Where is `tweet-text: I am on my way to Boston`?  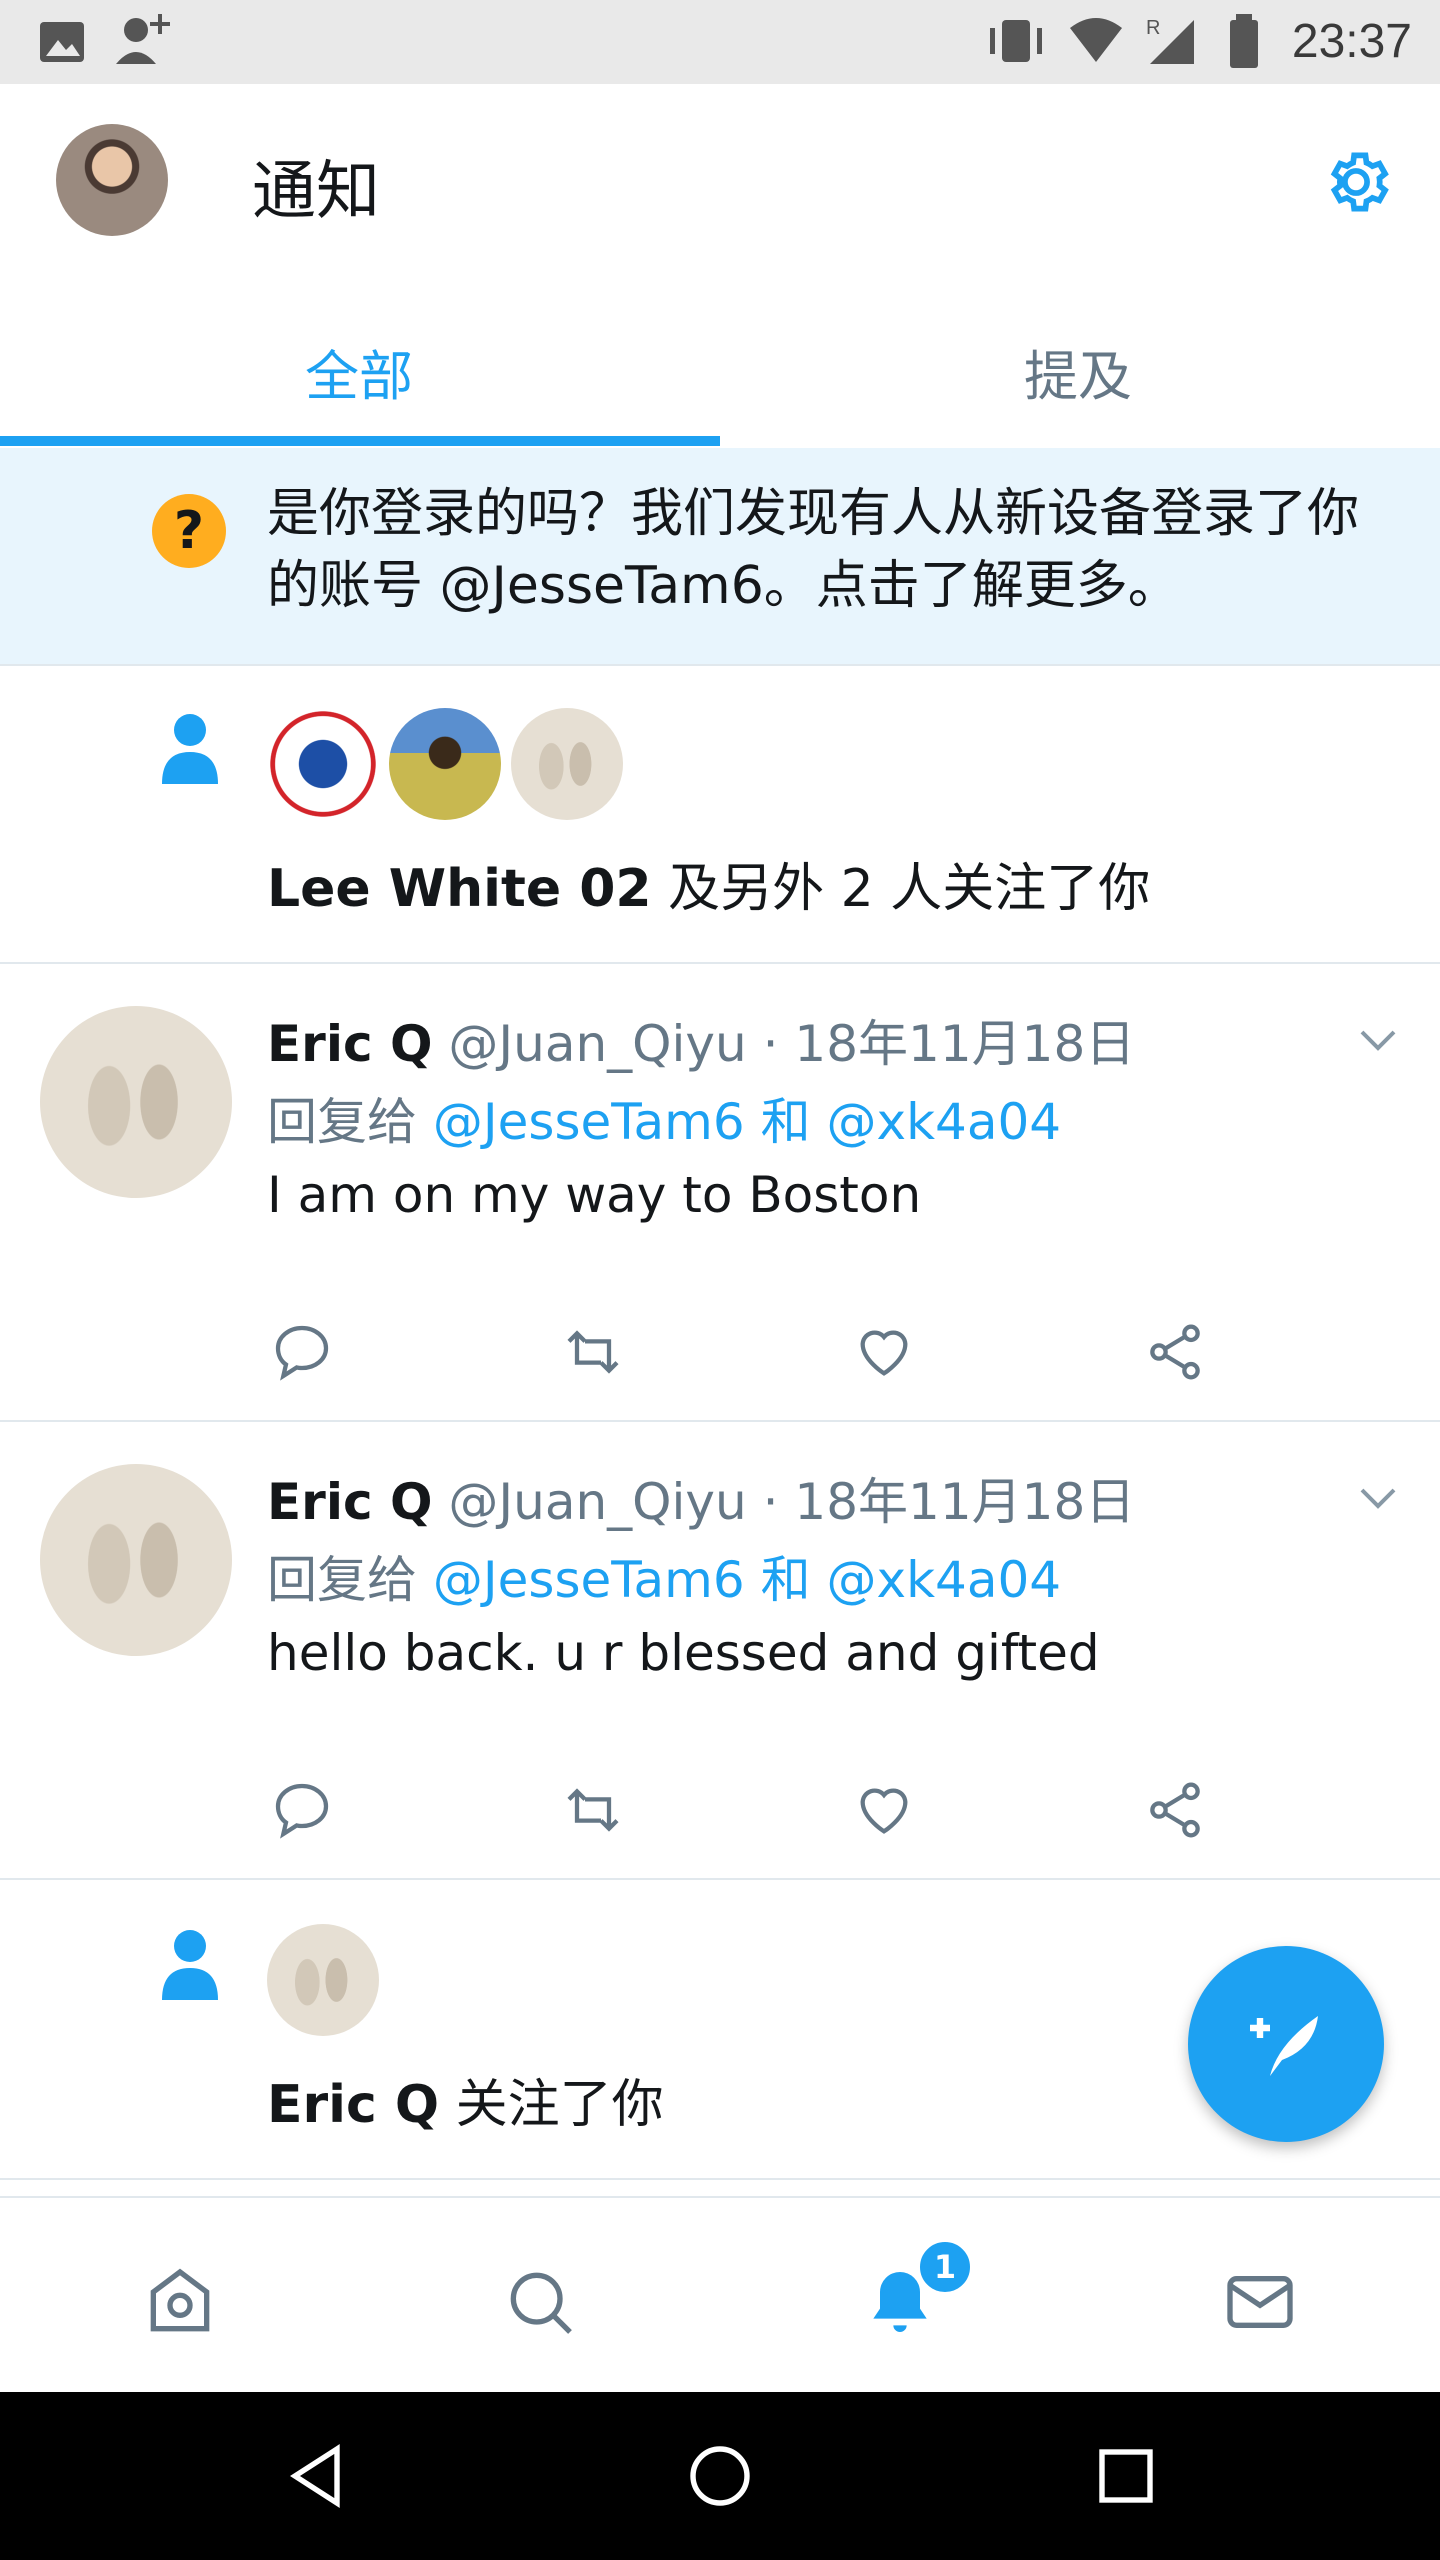
tweet-text: I am on my way to Boston is located at coordinates (594, 1195).